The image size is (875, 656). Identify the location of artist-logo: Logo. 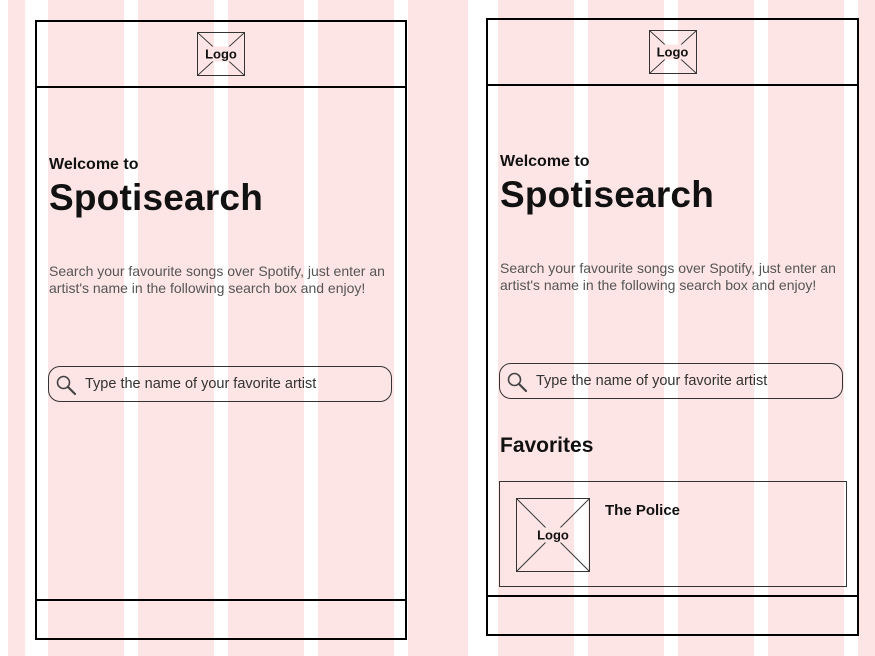
(553, 535).